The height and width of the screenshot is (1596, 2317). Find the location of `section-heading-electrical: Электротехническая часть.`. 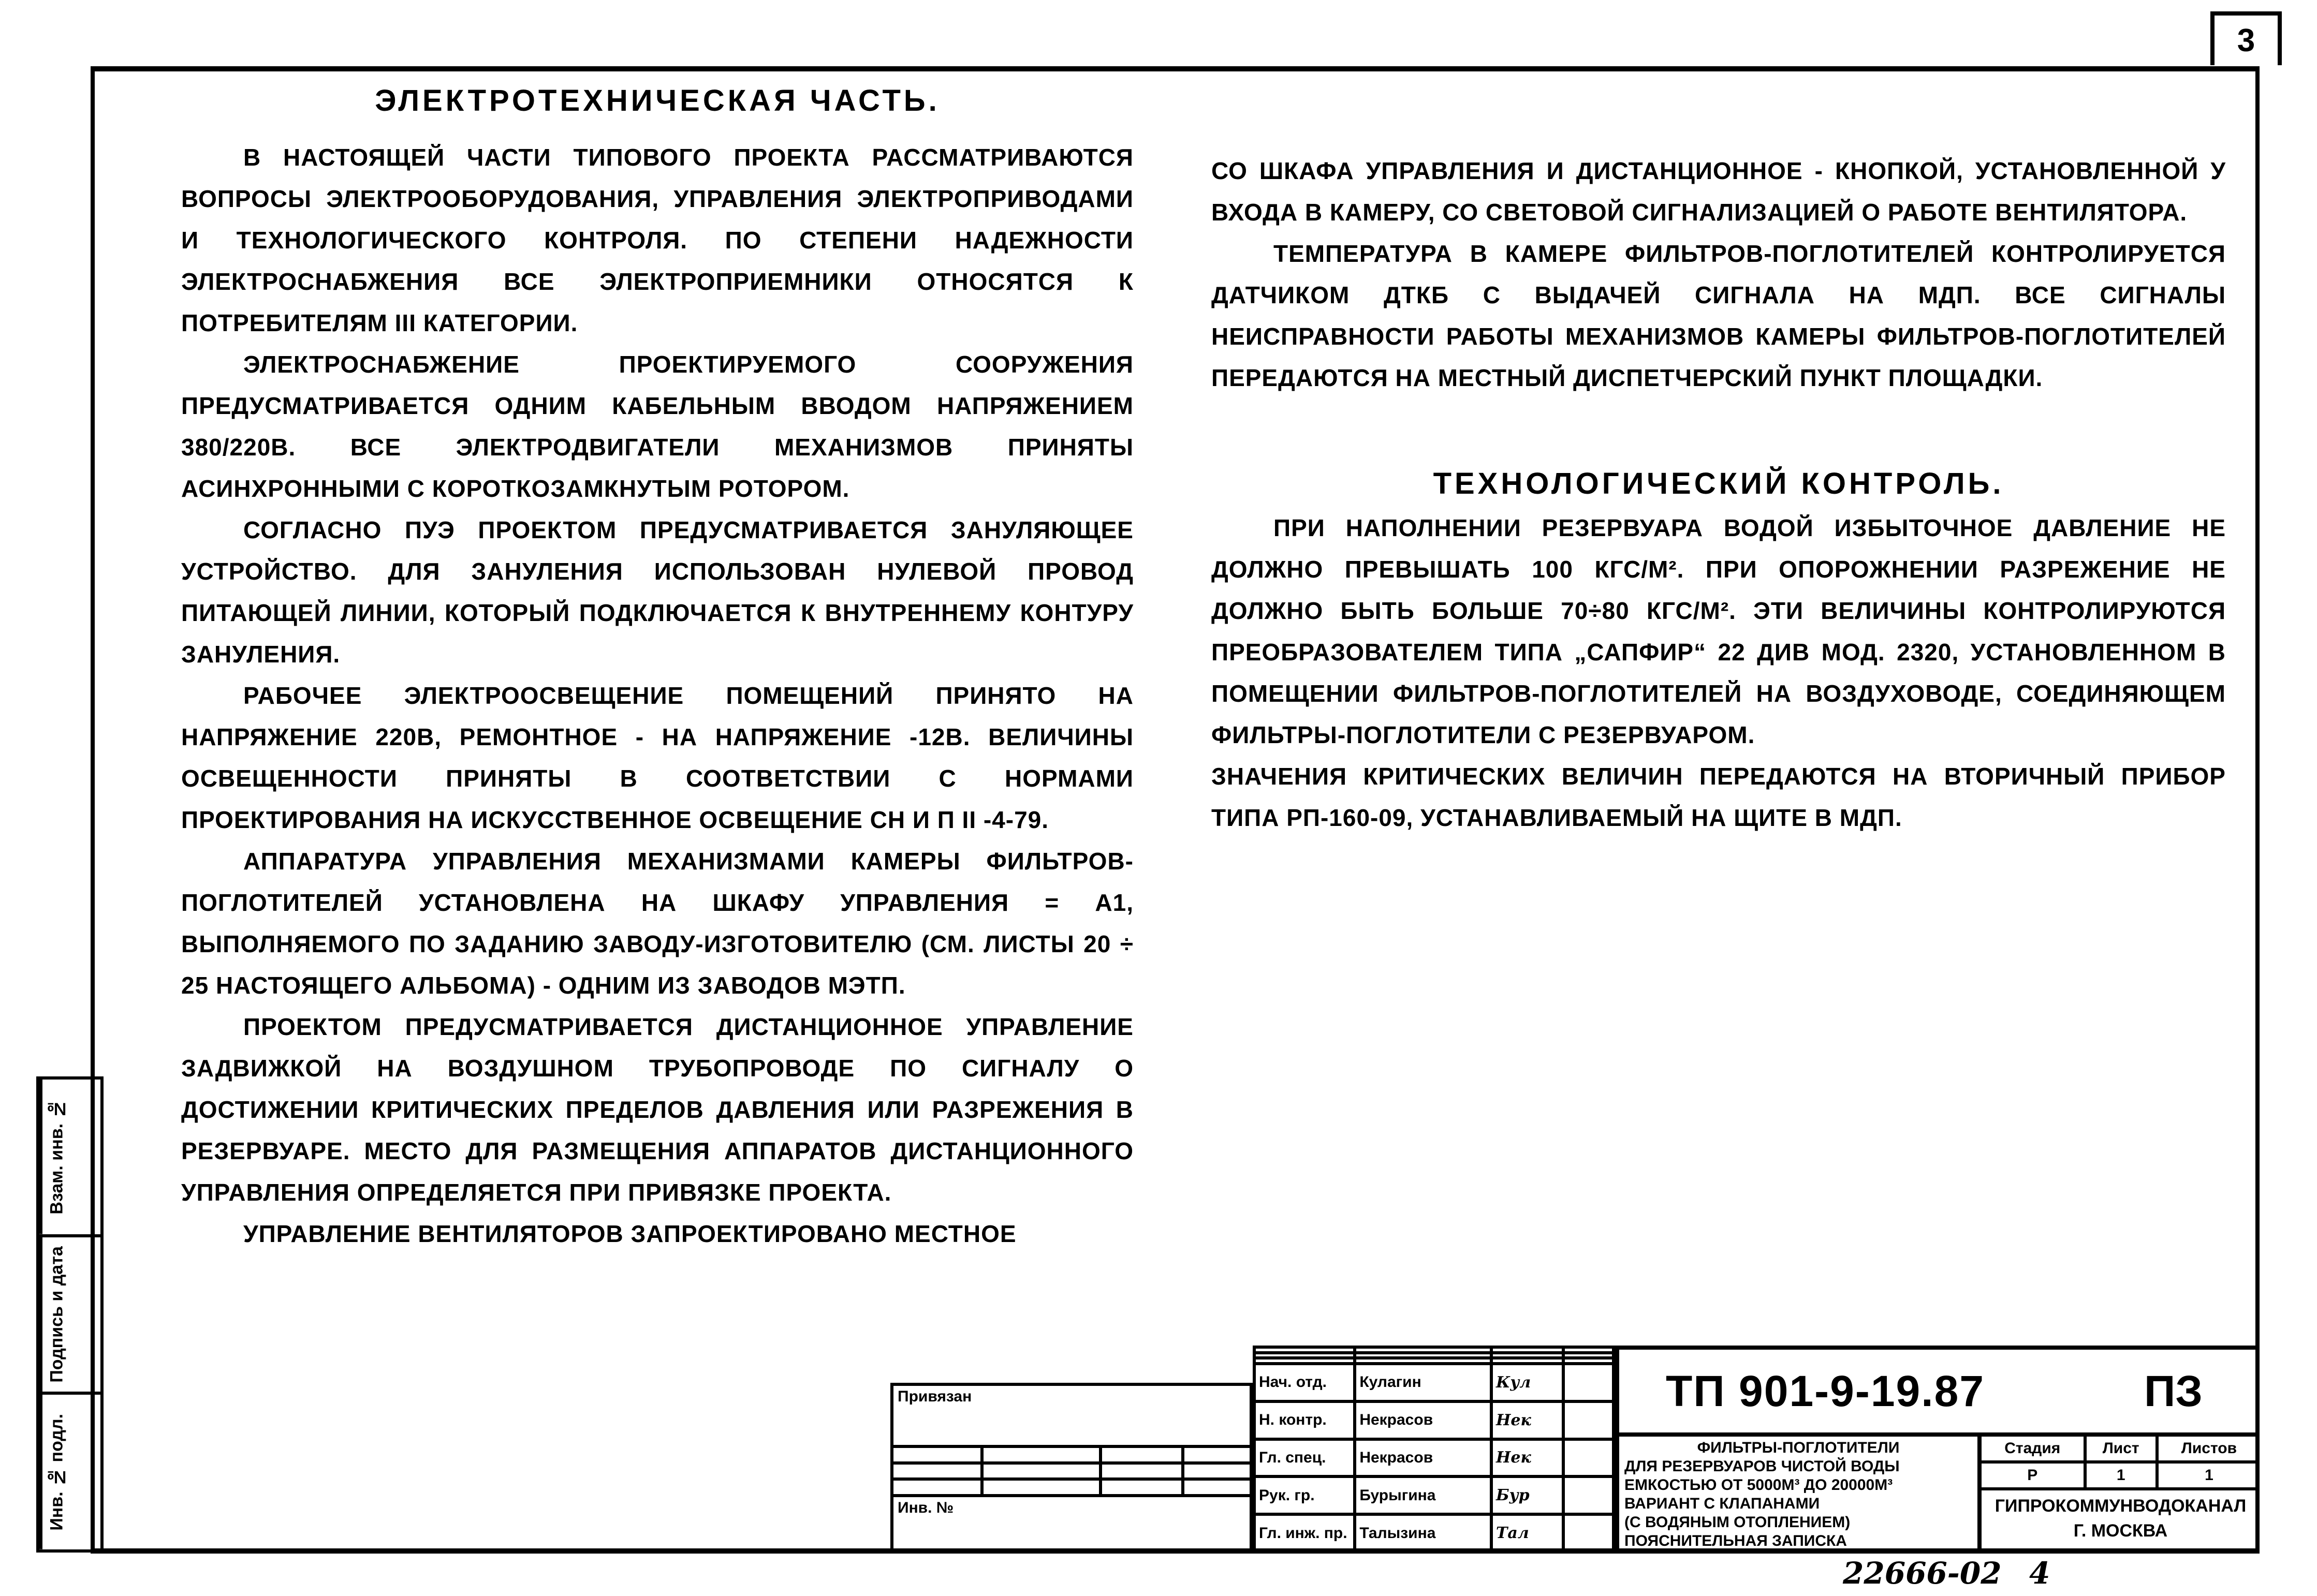

section-heading-electrical: Электротехническая часть. is located at coordinates (657, 101).